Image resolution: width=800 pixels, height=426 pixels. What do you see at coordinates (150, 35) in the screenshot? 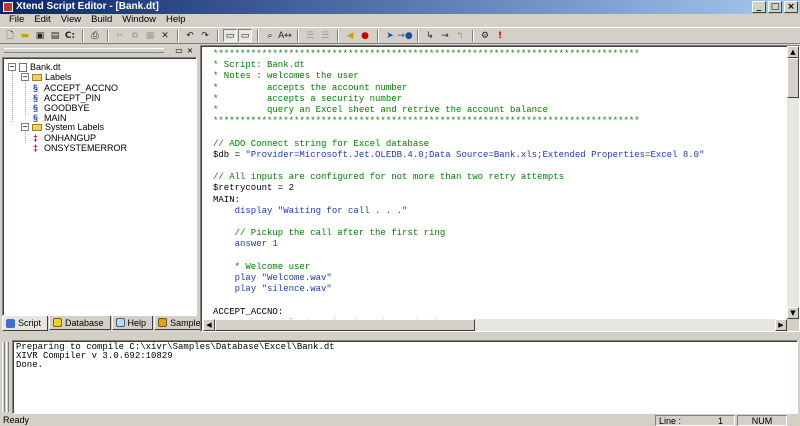
I see `paste-icon: ▦` at bounding box center [150, 35].